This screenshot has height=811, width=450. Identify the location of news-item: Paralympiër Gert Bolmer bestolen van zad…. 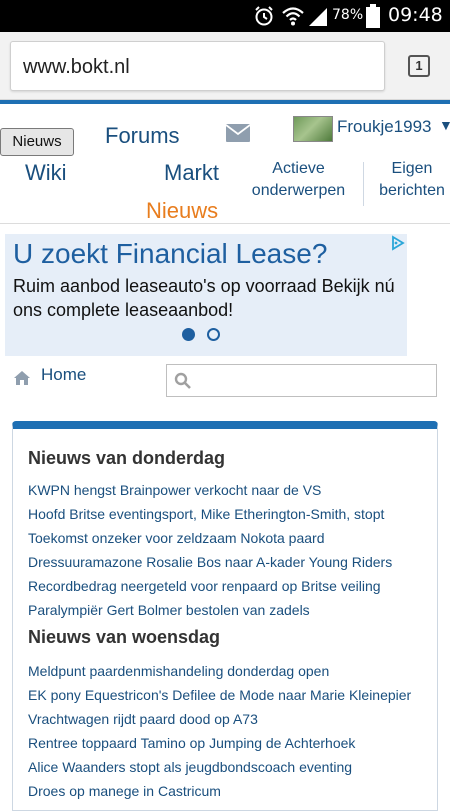
(169, 610).